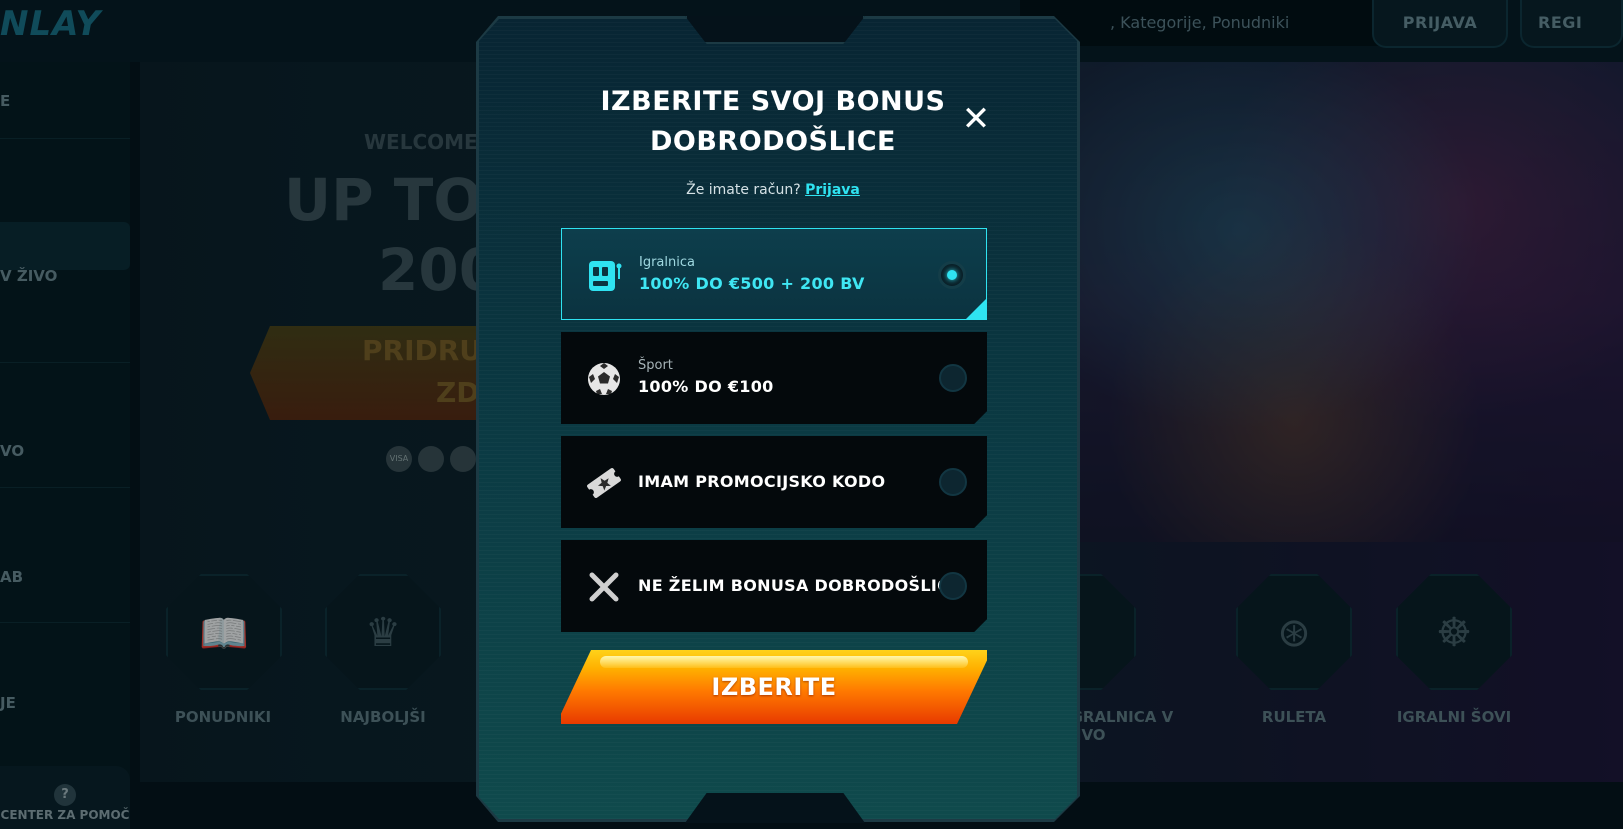 The width and height of the screenshot is (1623, 829). What do you see at coordinates (976, 120) in the screenshot?
I see `close-icon: ✕` at bounding box center [976, 120].